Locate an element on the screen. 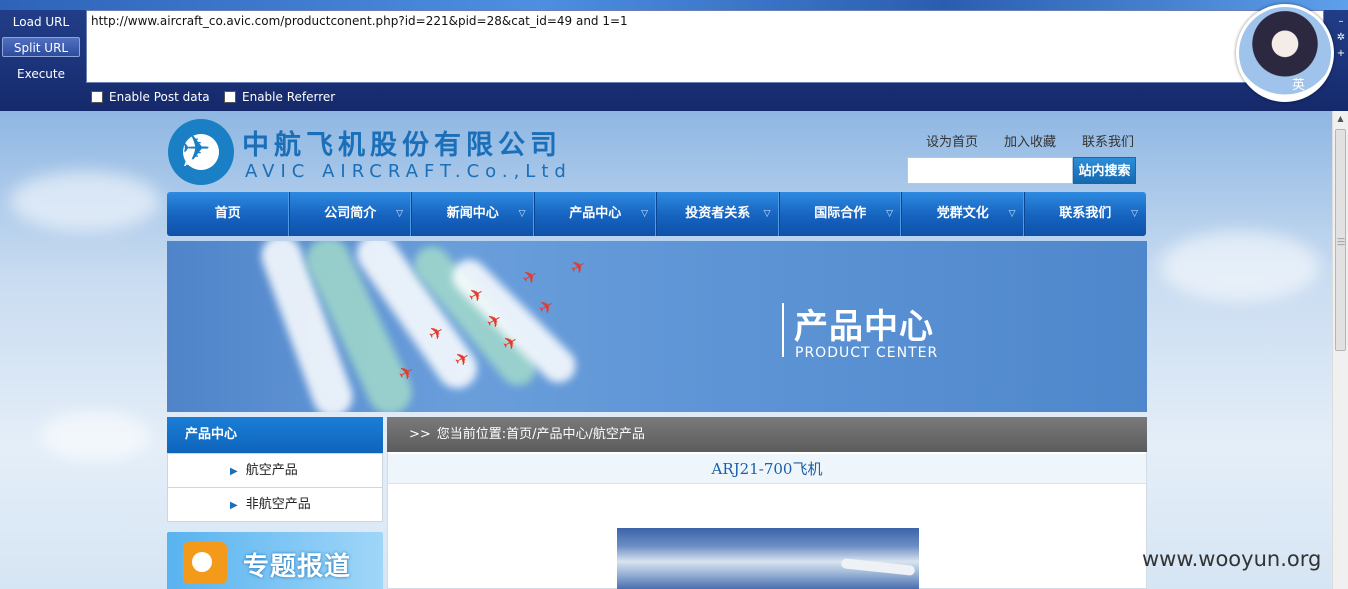 This screenshot has width=1348, height=589. gear-icon: ✲ is located at coordinates (1341, 38).